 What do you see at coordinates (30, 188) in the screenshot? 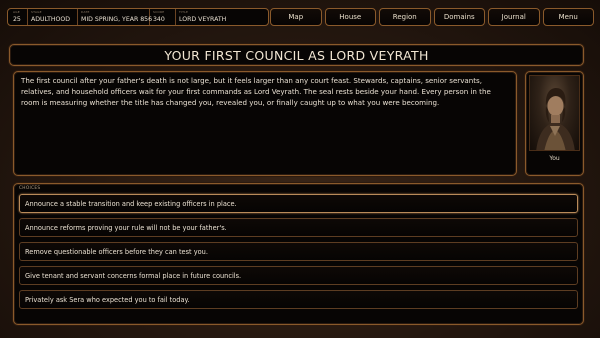
I see `choices-caption: CHOICES` at bounding box center [30, 188].